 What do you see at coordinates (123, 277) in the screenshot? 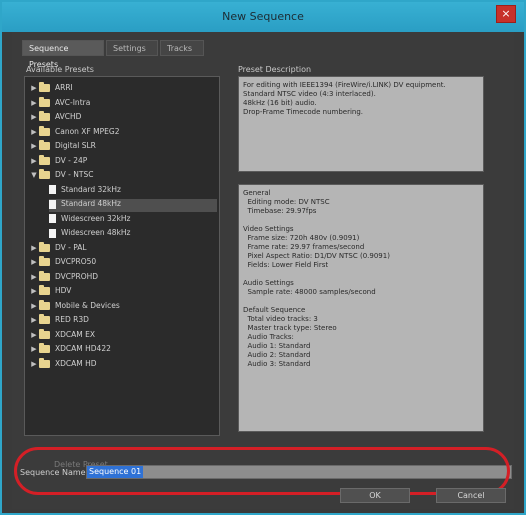
I see `tree-folder-item: ▶ DVCPROHD` at bounding box center [123, 277].